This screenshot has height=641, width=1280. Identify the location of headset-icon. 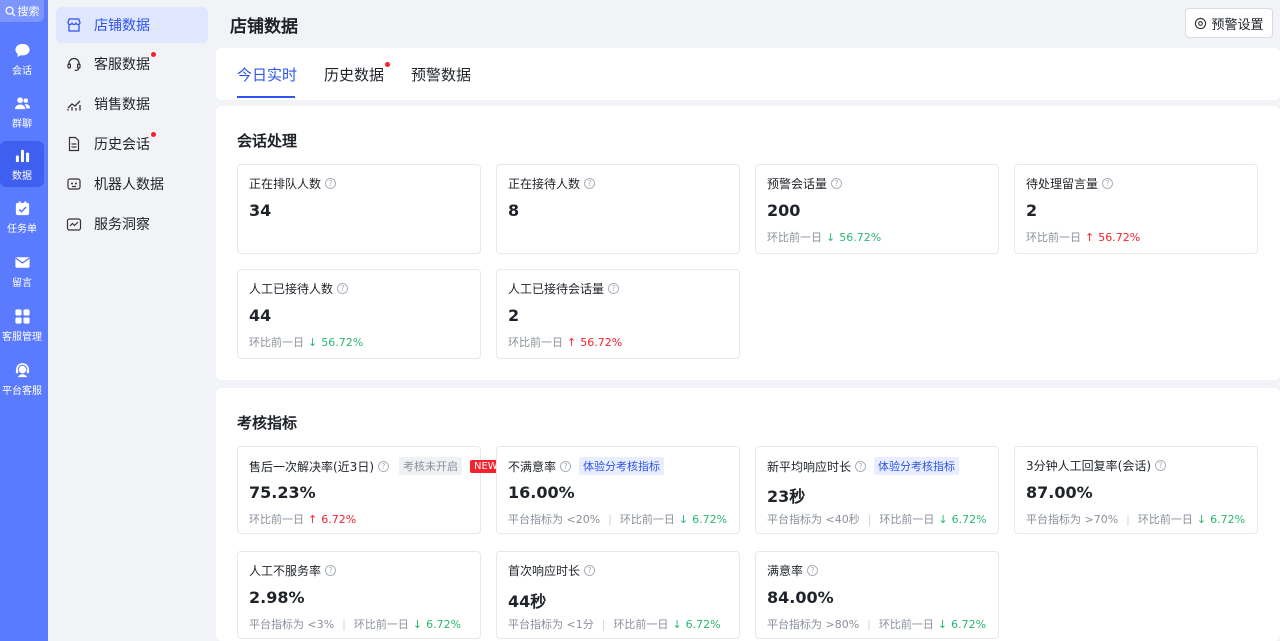
(74, 64).